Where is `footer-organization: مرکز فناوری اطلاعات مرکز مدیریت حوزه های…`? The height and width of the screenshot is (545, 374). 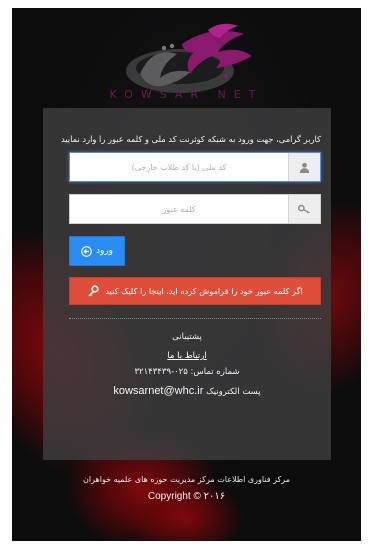
footer-organization: مرکز فناوری اطلاعات مرکز مدیریت حوزه های… is located at coordinates (186, 479).